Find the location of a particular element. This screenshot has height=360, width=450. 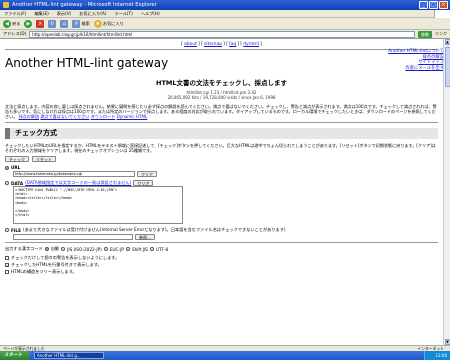

file-input is located at coordinates (73, 237).